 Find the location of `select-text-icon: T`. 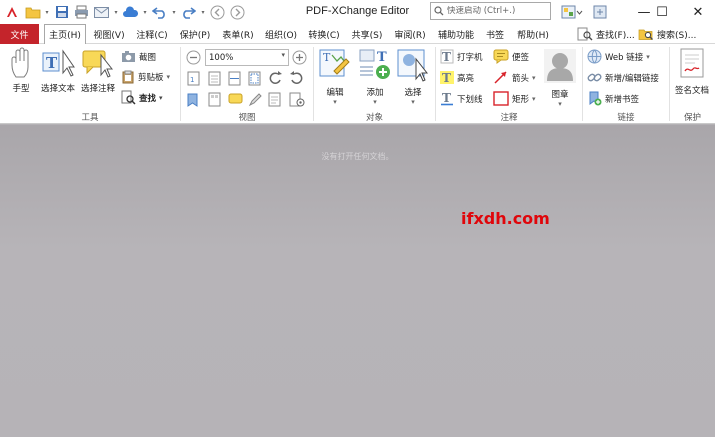

select-text-icon: T is located at coordinates (58, 63).